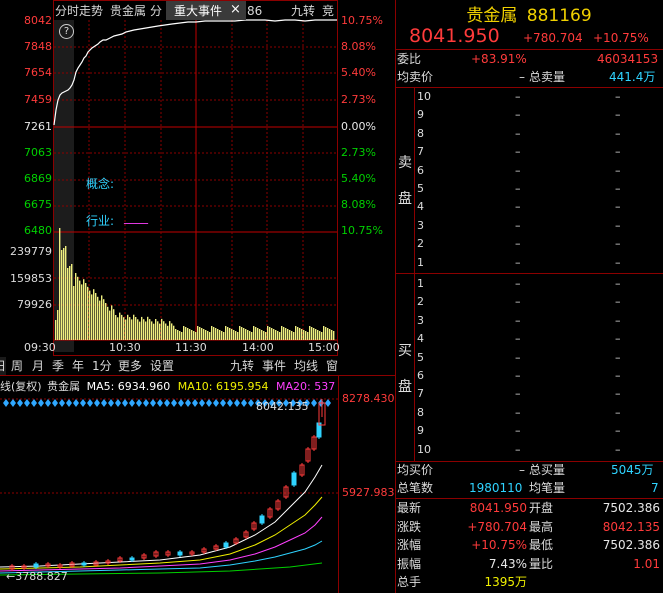 The width and height of the screenshot is (663, 593). I want to click on tab-jing: 竞, so click(328, 11).